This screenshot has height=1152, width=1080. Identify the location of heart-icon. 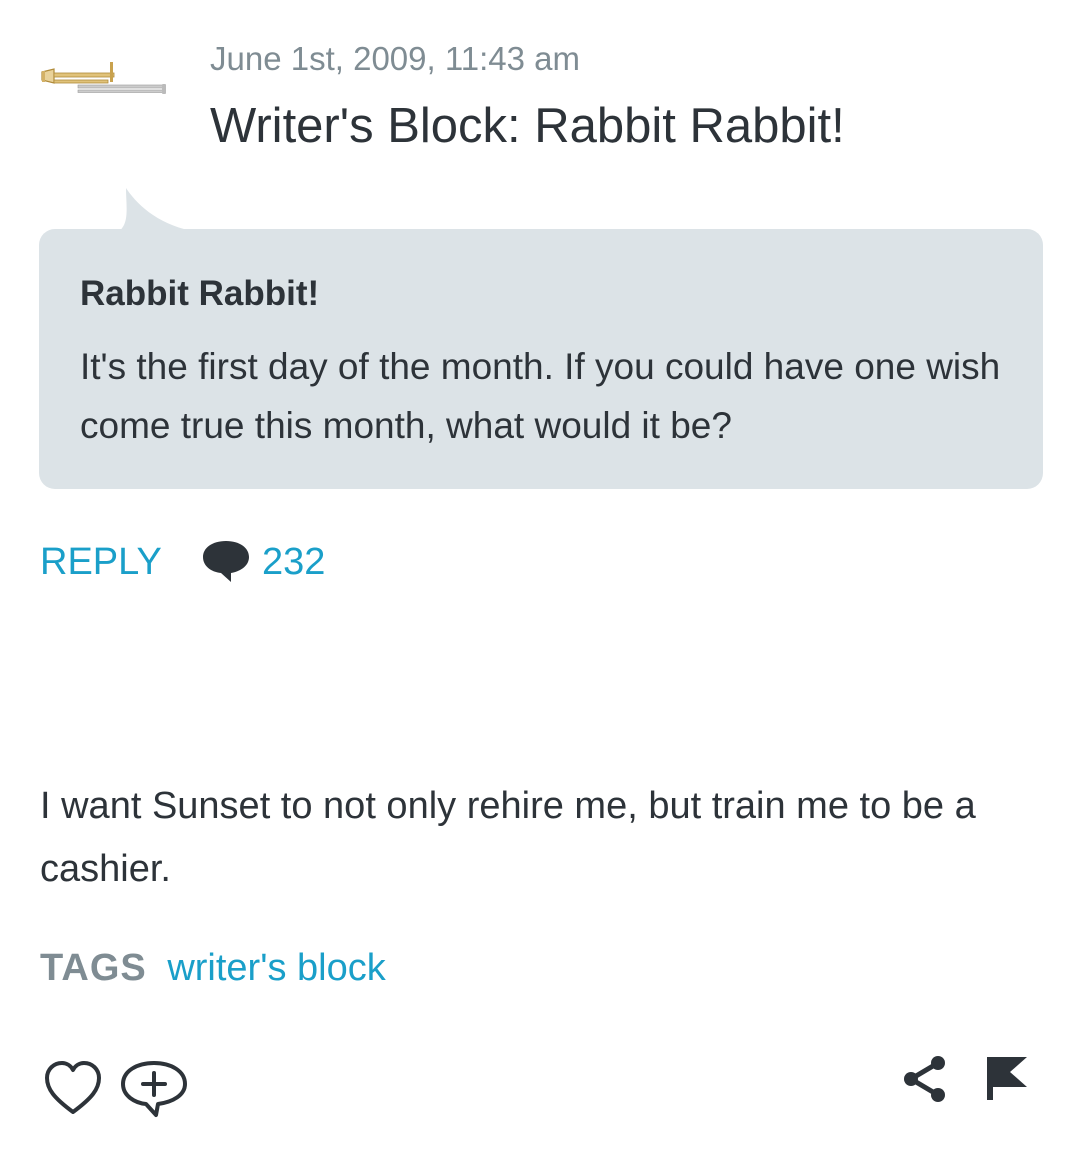
(73, 1088).